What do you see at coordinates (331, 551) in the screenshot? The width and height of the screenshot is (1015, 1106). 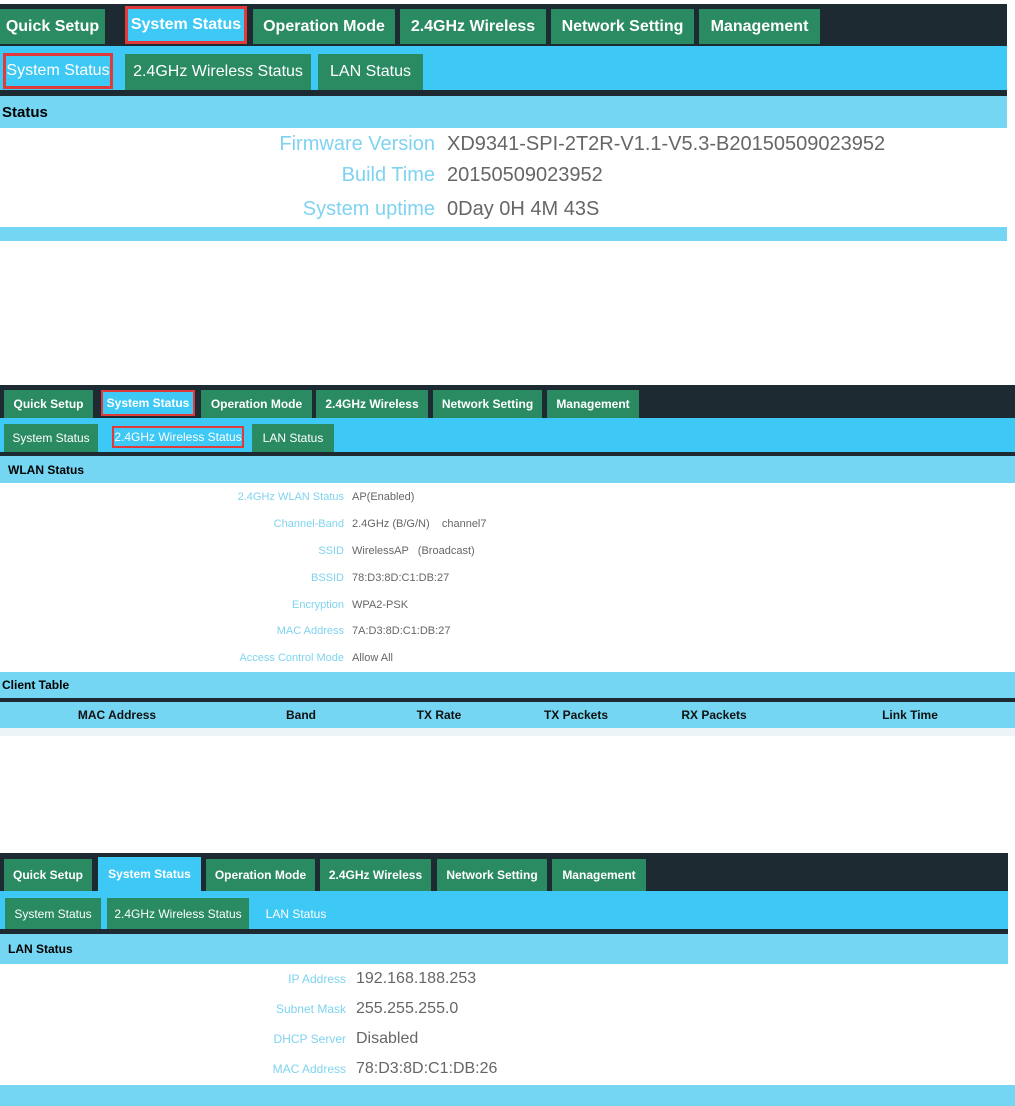 I see `field-label: SSID` at bounding box center [331, 551].